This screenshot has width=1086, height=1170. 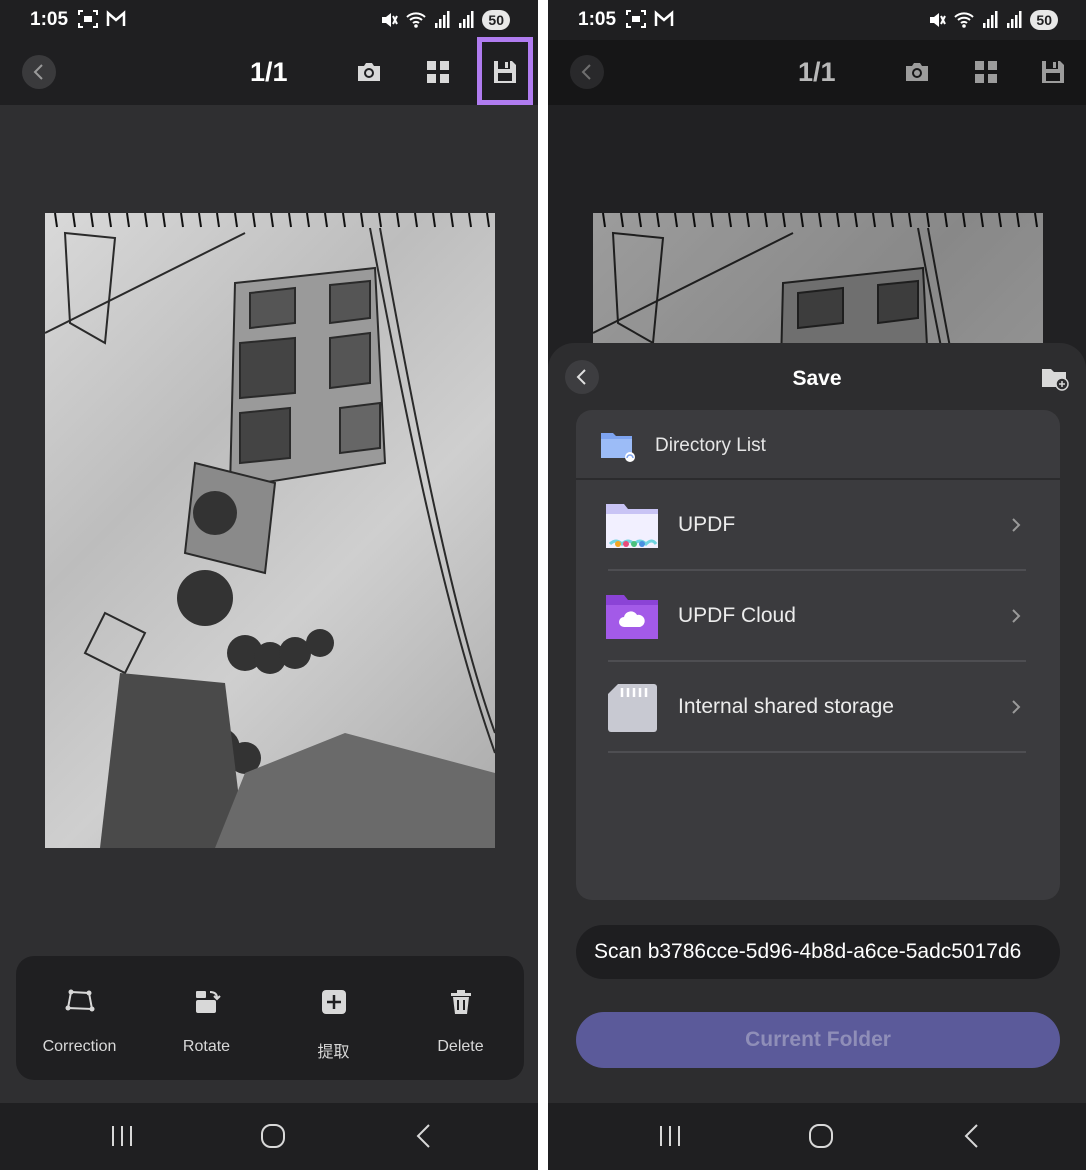 What do you see at coordinates (460, 1046) in the screenshot?
I see `delete-label: Delete` at bounding box center [460, 1046].